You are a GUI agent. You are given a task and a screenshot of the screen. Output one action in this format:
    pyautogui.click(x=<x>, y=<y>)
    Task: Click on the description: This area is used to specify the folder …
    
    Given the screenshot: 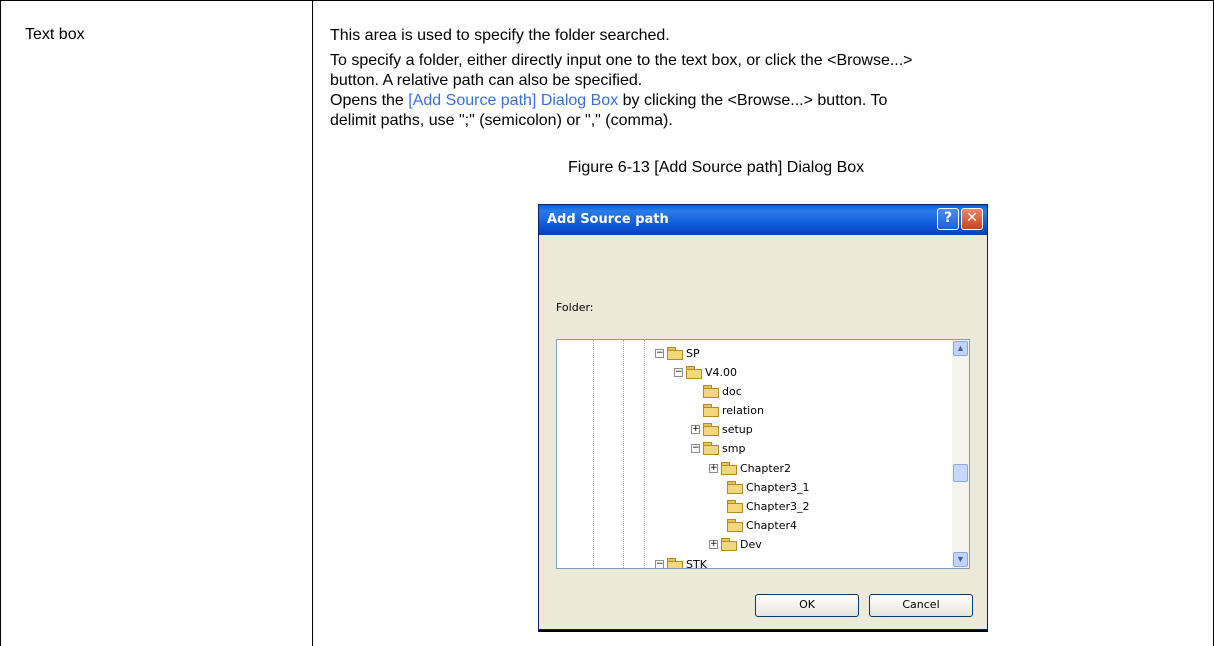 What is the action you would take?
    pyautogui.click(x=760, y=78)
    